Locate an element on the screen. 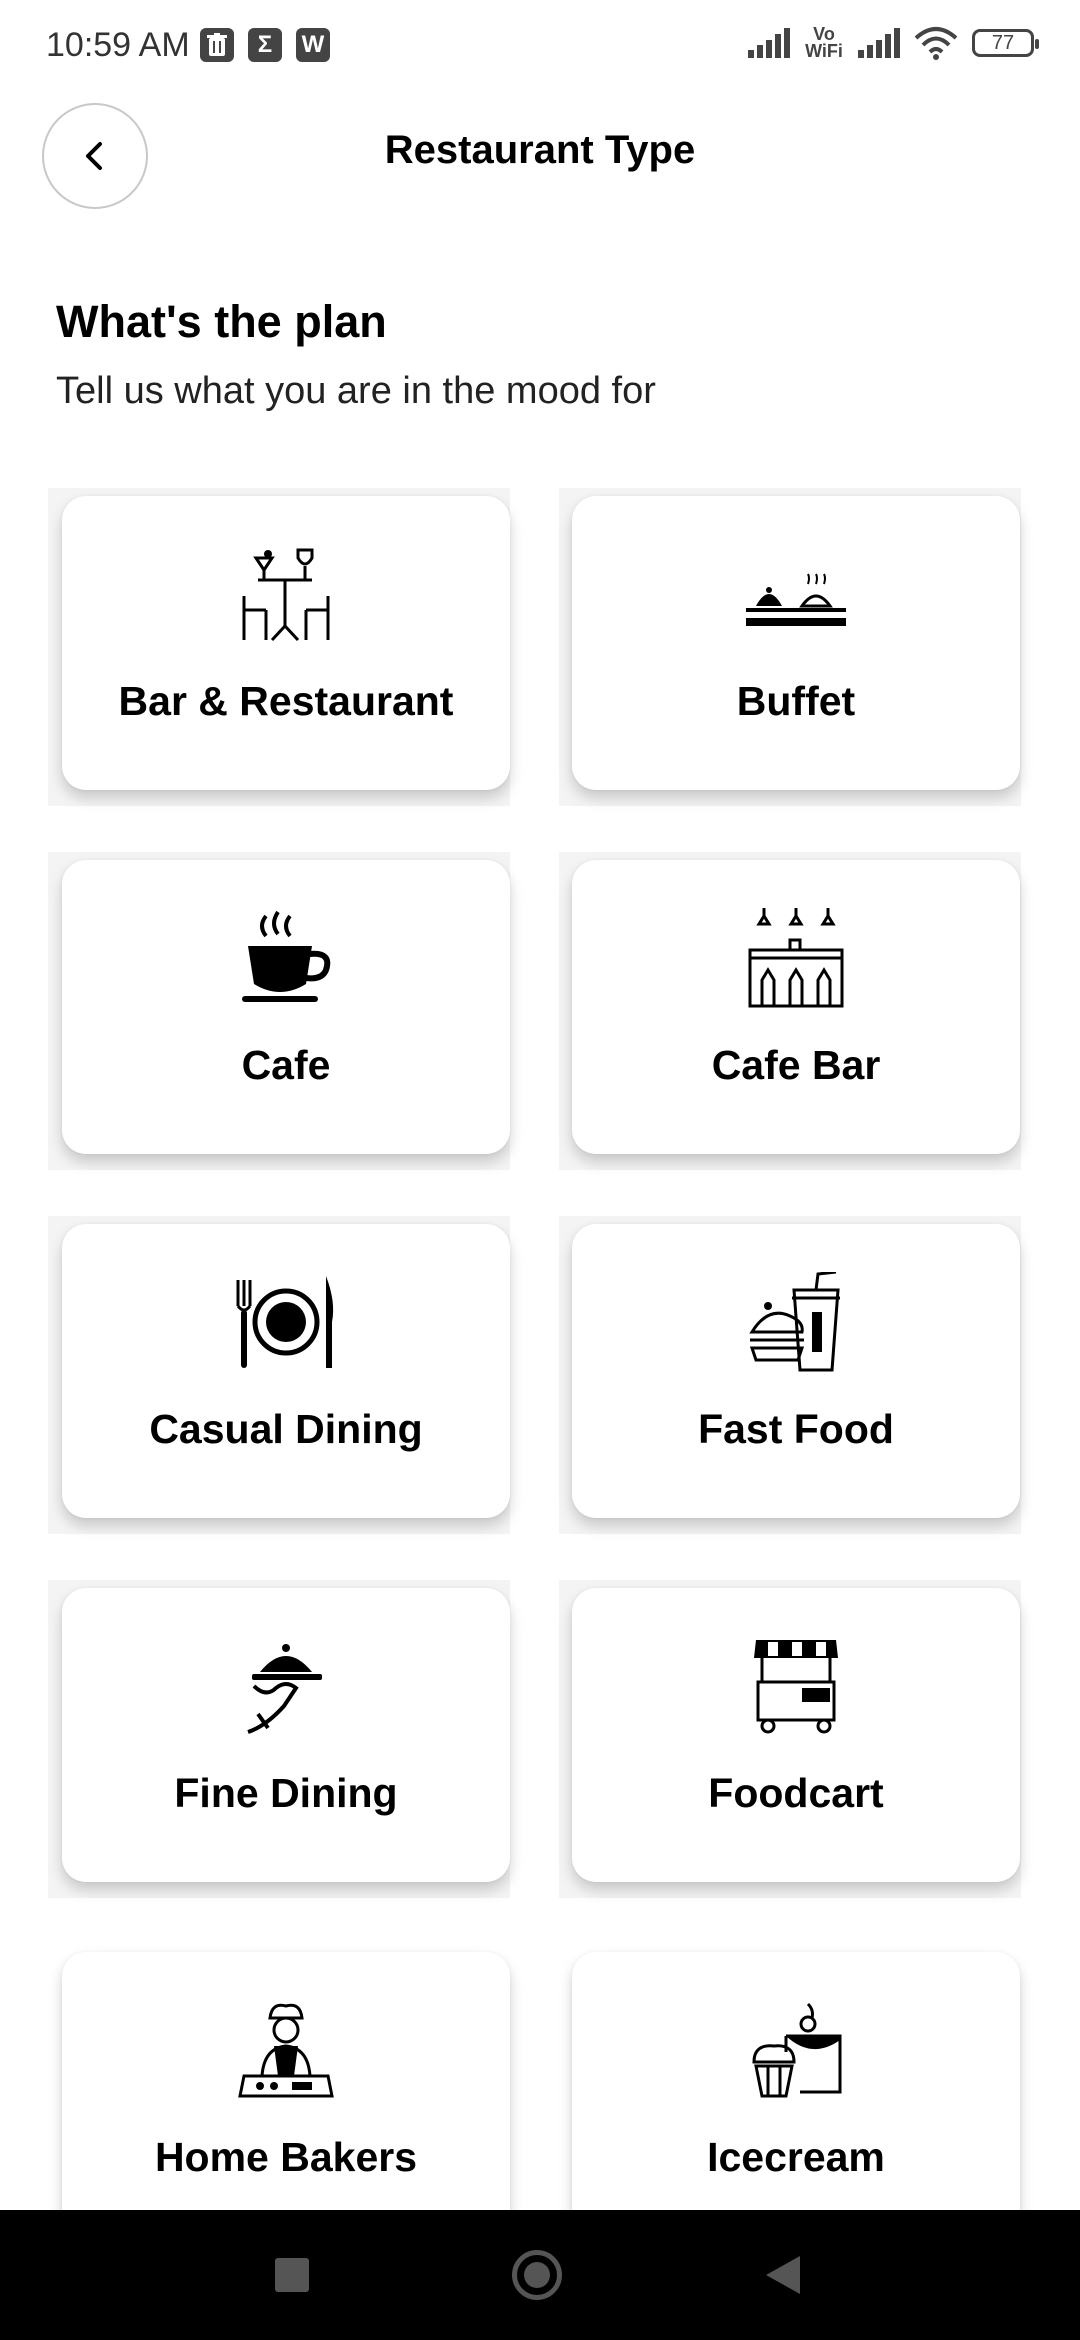 The width and height of the screenshot is (1080, 2340). status-notification-icons: Σ W is located at coordinates (265, 45).